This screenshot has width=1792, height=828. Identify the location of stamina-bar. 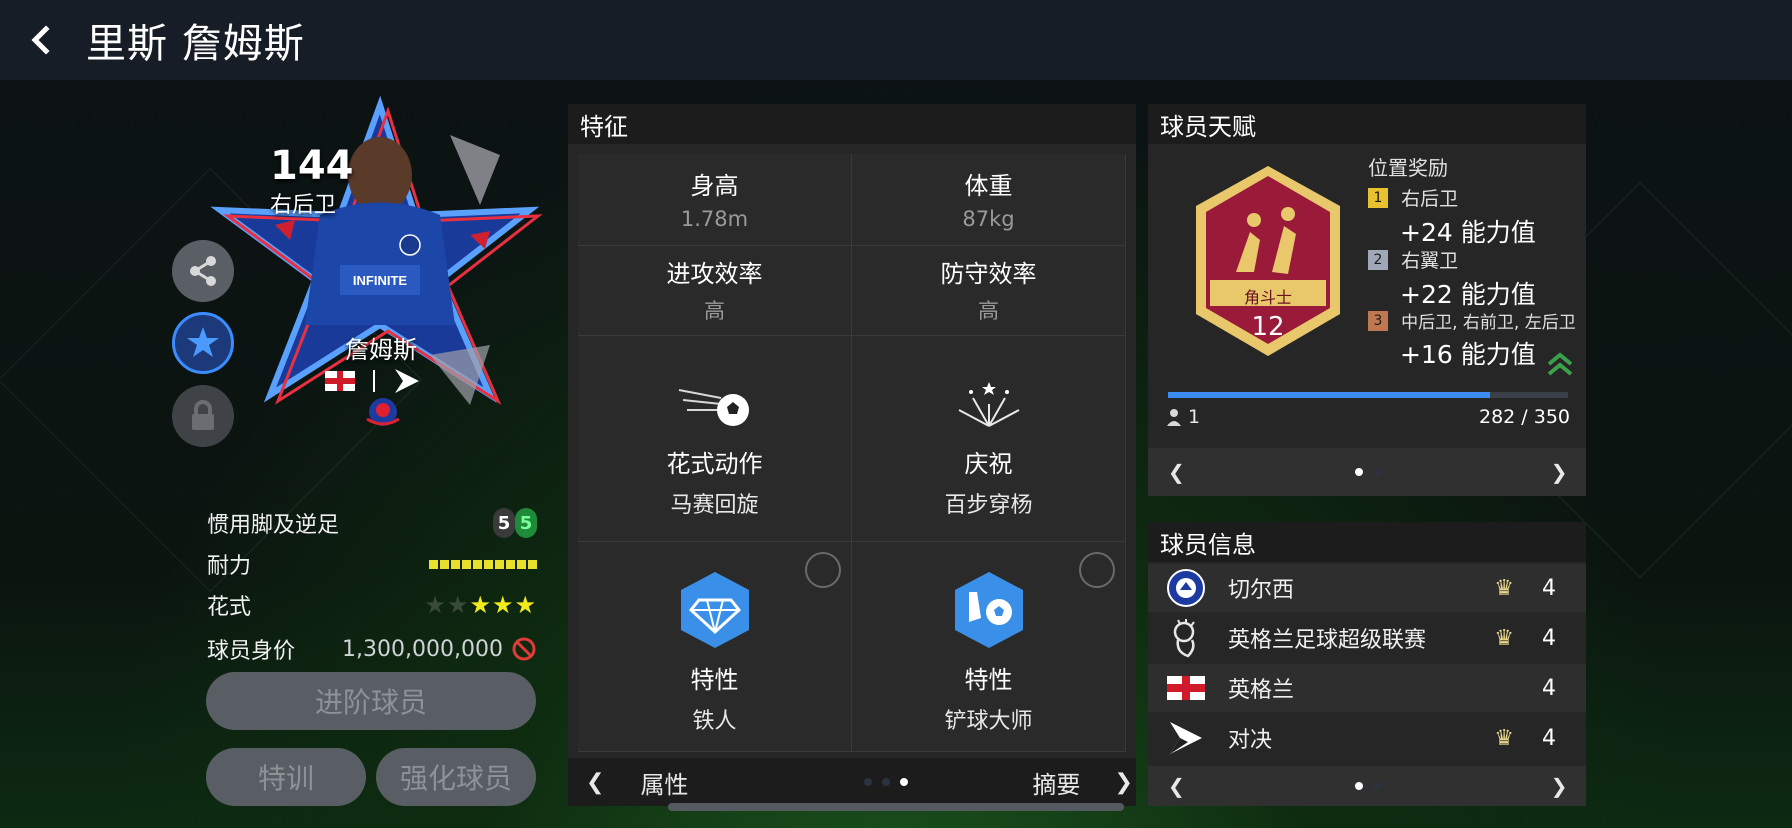
(483, 564).